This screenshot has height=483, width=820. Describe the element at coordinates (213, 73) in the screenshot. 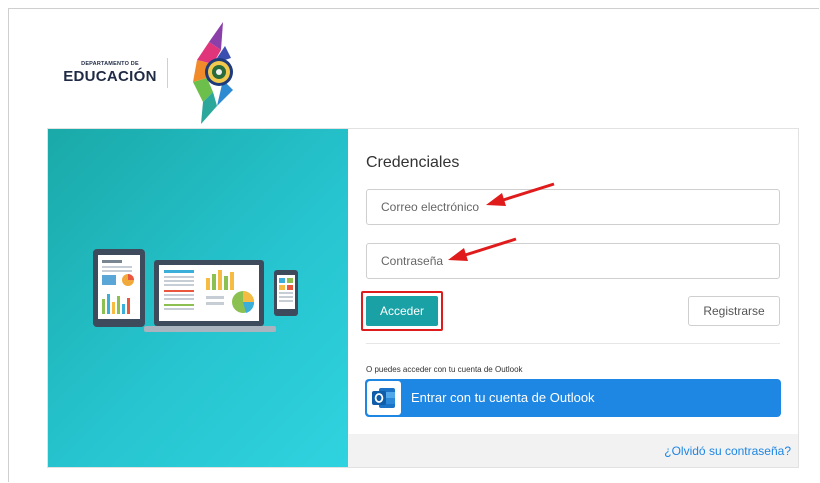

I see `government-emblem-icon` at that location.